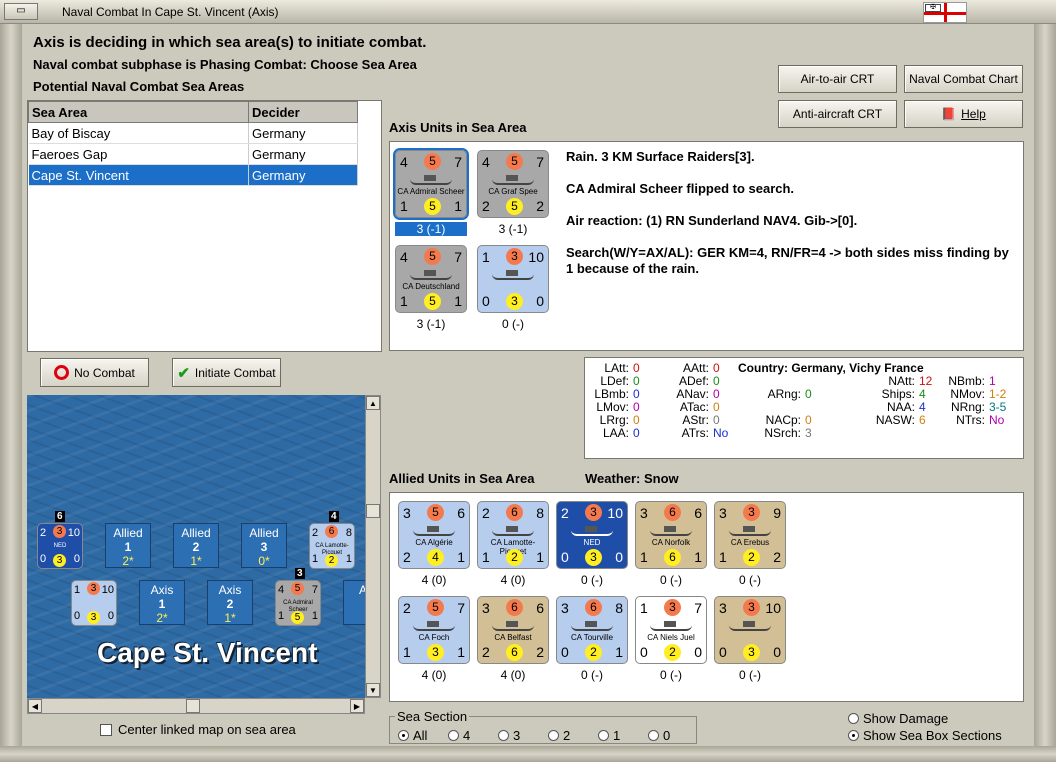 Image resolution: width=1056 pixels, height=762 pixels. What do you see at coordinates (128, 561) in the screenshot?
I see `box-value: 2*` at bounding box center [128, 561].